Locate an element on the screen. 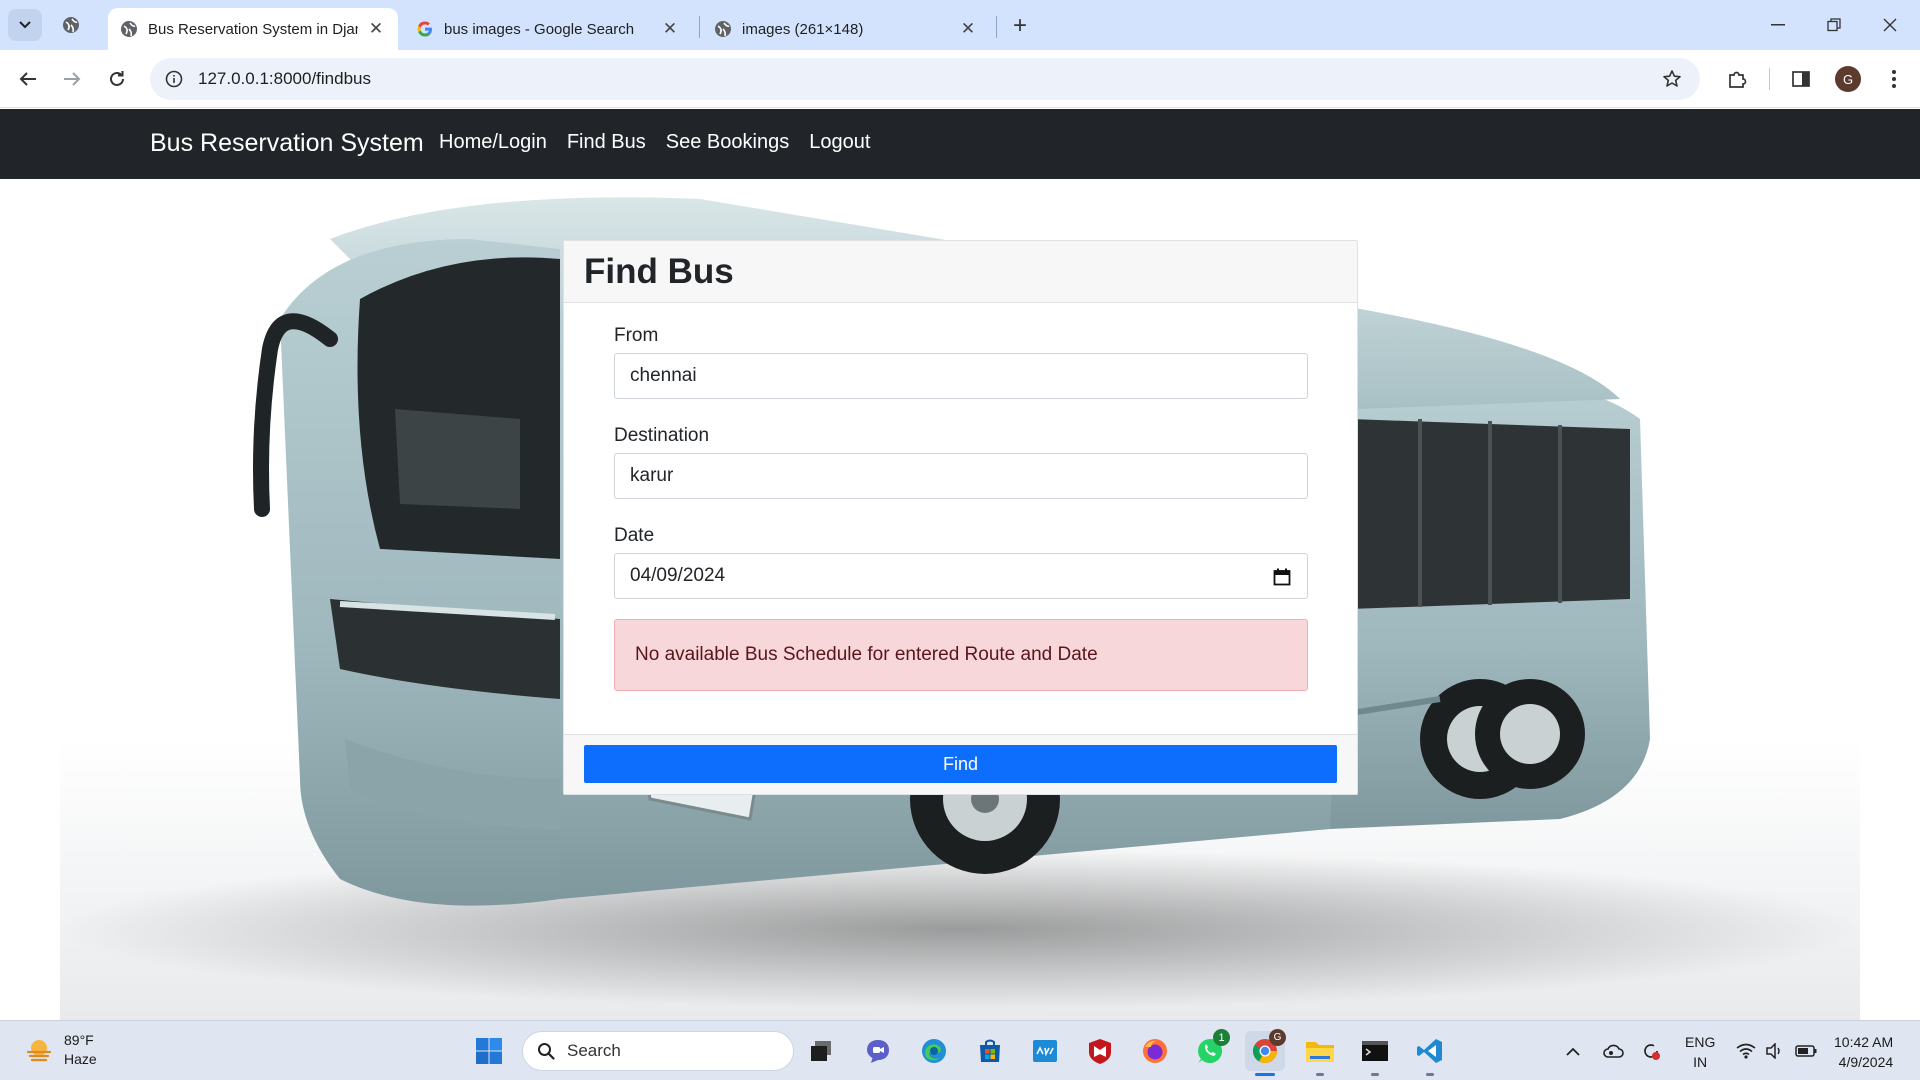  firefox-icon is located at coordinates (1155, 1051).